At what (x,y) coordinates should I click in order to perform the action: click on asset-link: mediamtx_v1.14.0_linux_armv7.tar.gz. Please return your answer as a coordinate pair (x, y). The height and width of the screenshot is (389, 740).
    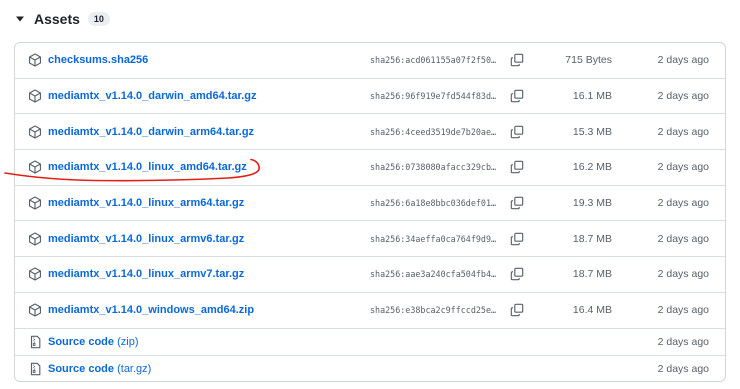
    Looking at the image, I should click on (146, 274).